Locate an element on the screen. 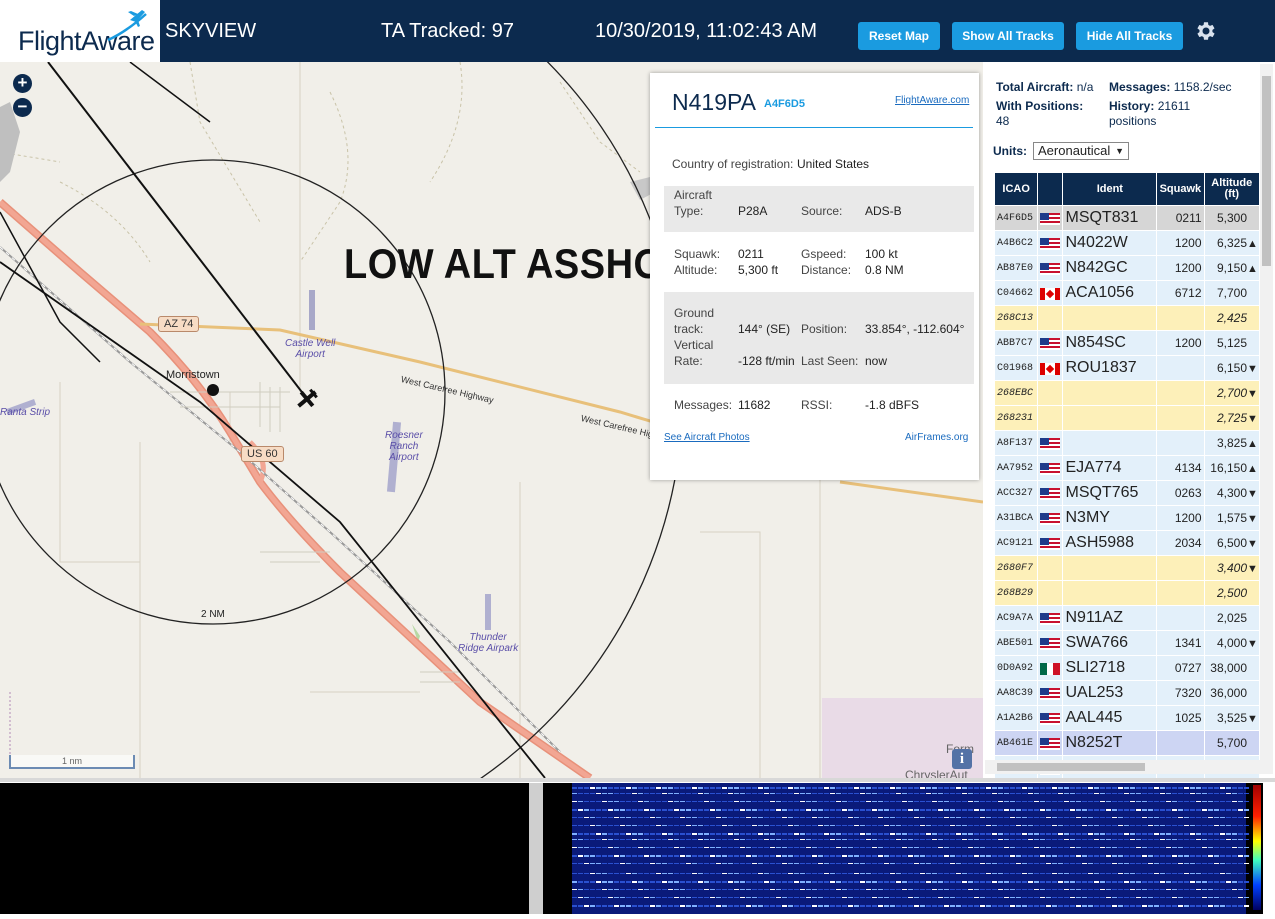 Image resolution: width=1275 pixels, height=919 pixels. flightaware-logo: FlightAware is located at coordinates (80, 31).